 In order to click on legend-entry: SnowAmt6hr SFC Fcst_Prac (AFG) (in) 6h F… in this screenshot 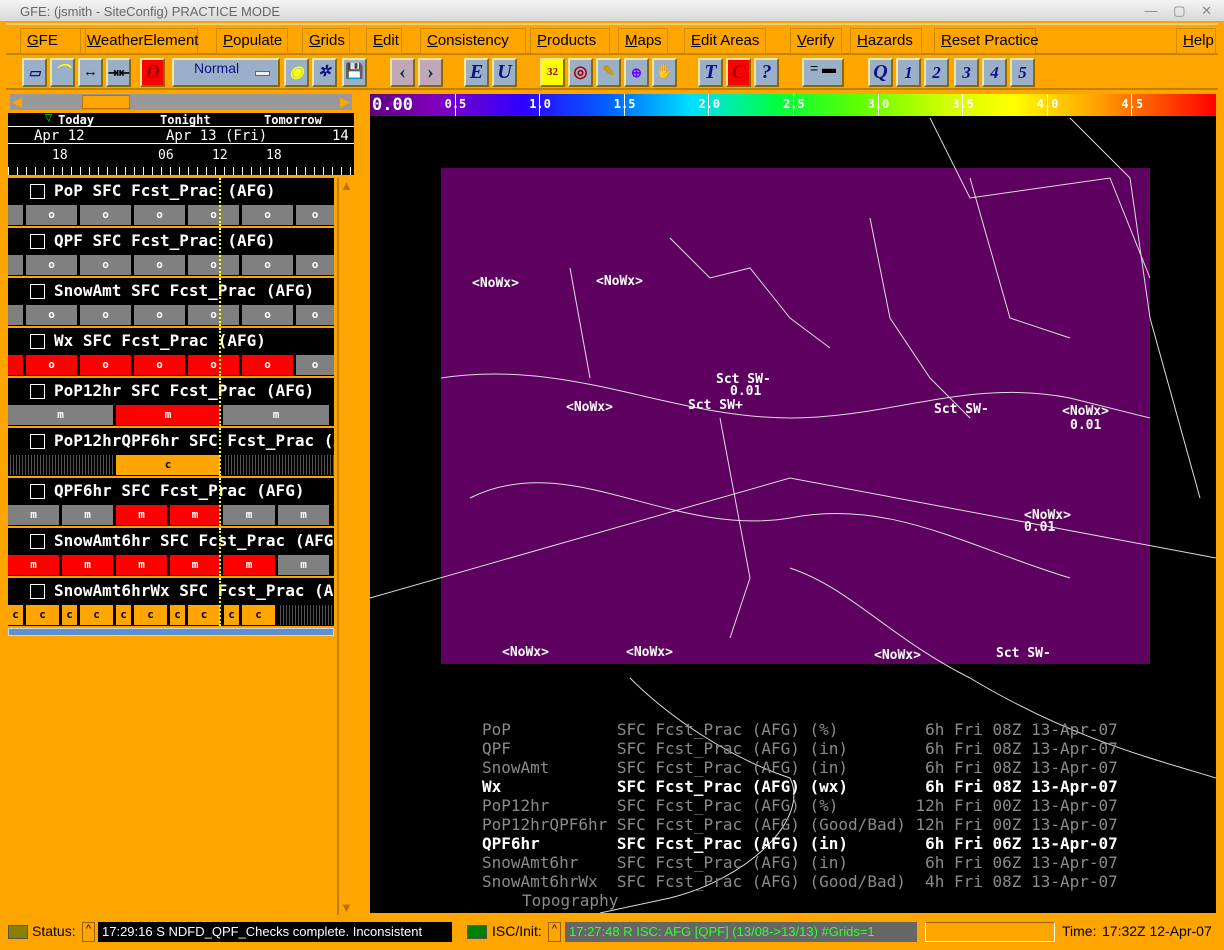, I will do `click(800, 862)`.